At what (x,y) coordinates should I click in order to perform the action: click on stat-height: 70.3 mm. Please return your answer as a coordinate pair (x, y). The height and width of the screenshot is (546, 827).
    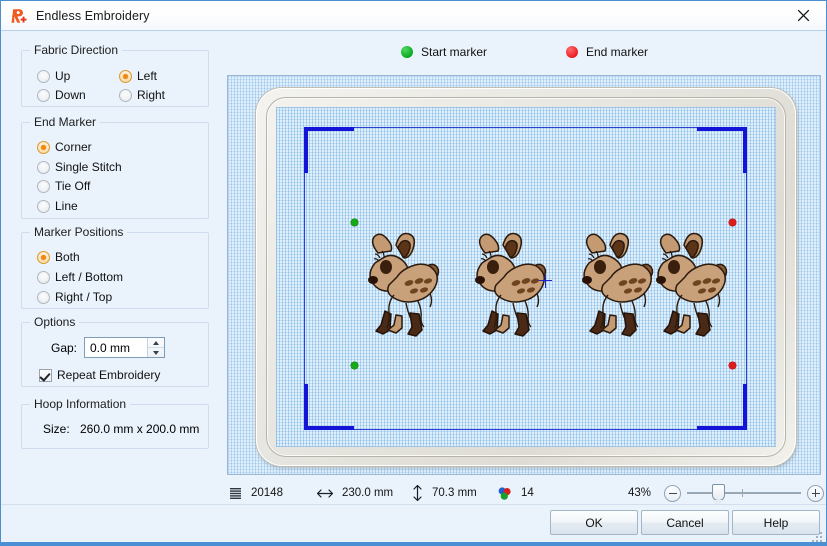
    Looking at the image, I should click on (444, 493).